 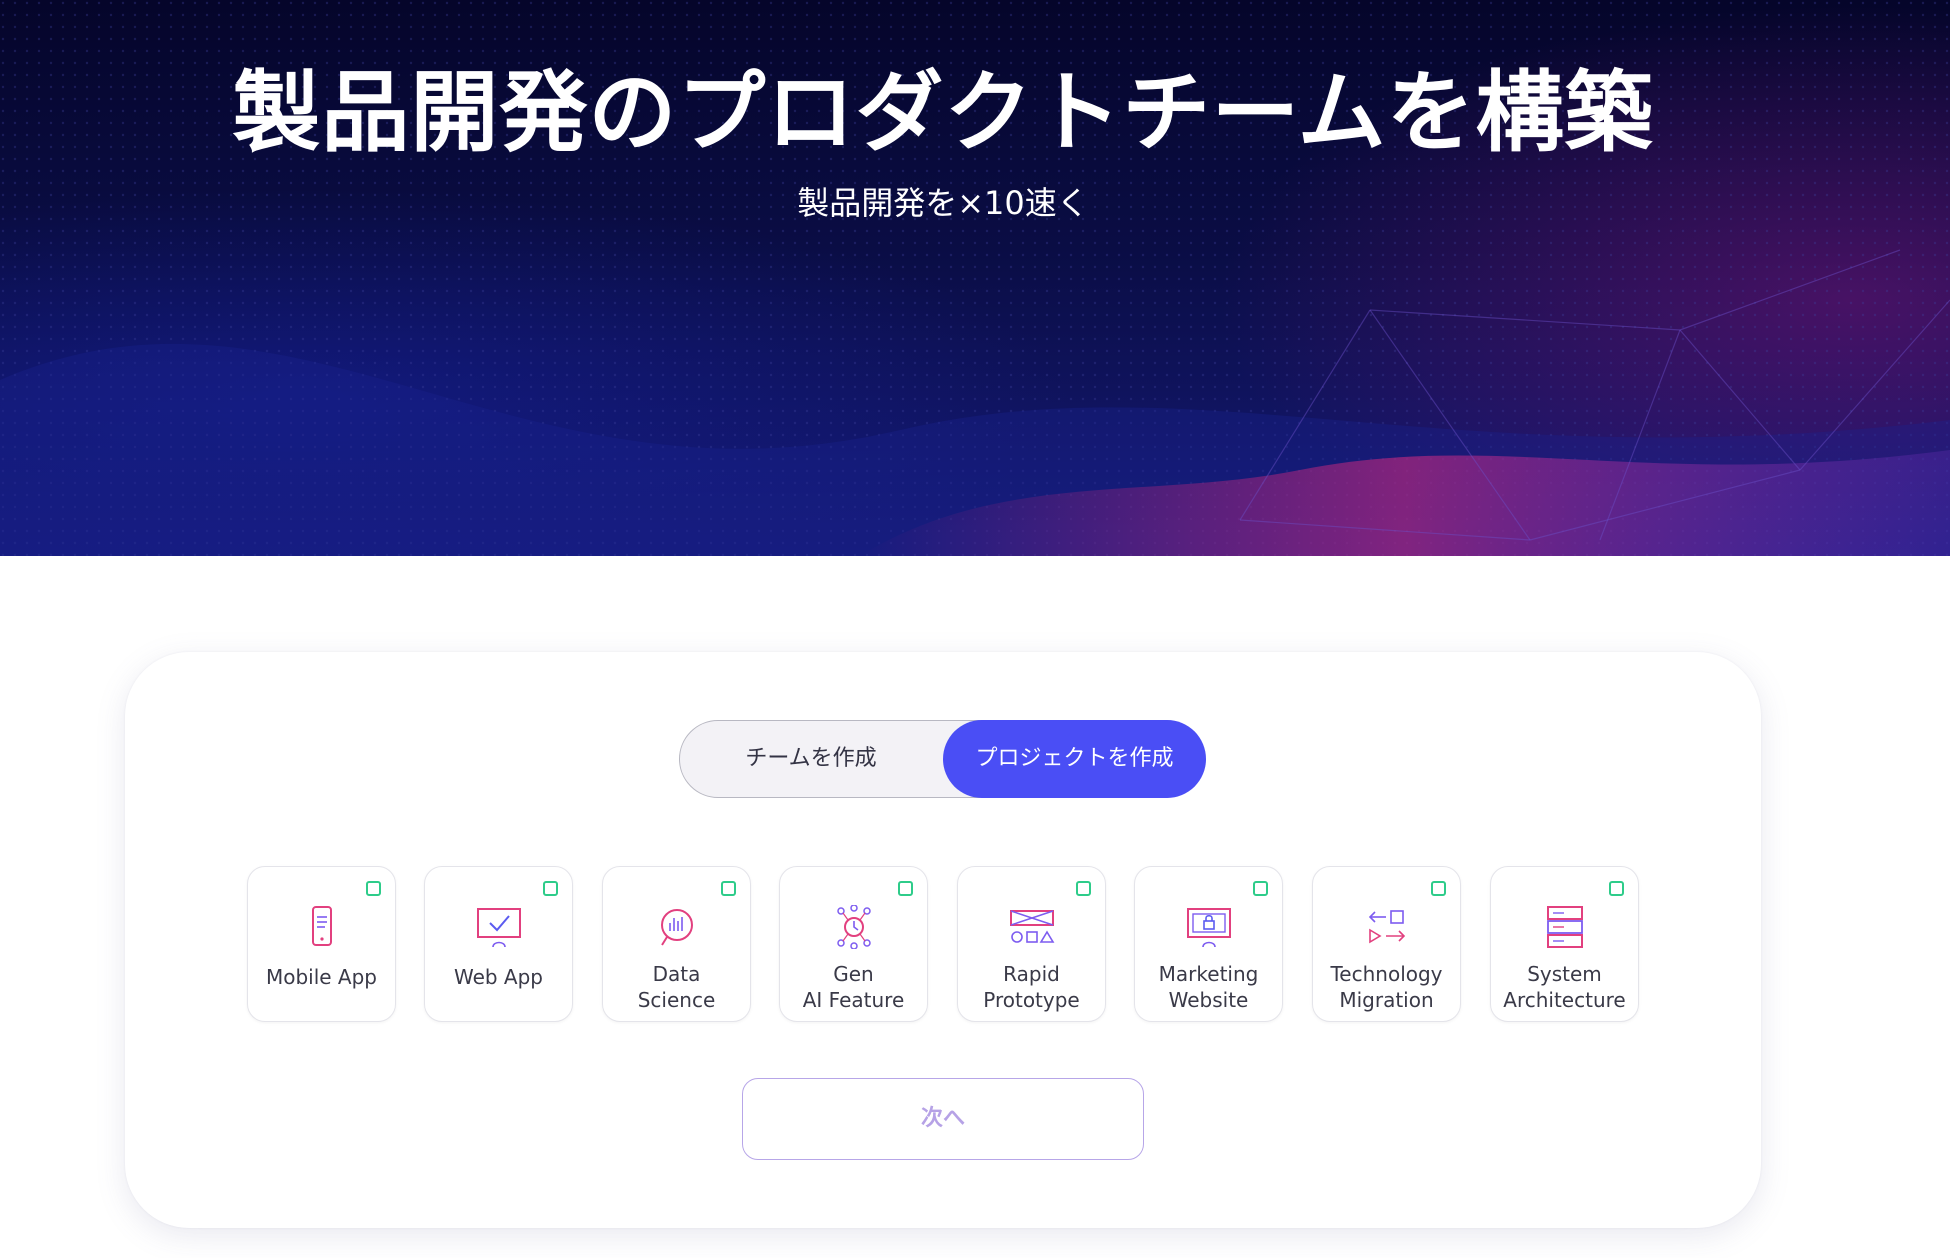 I want to click on page-subtitle: 製品開発を×10速く, so click(x=943, y=203).